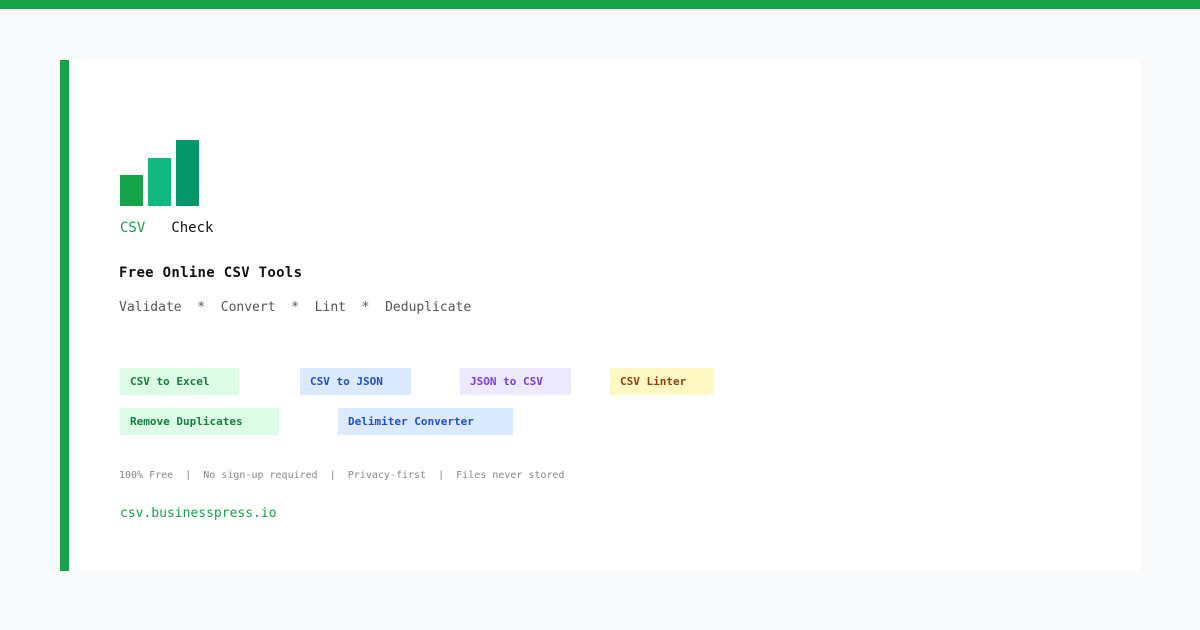 This screenshot has width=1200, height=630. What do you see at coordinates (425, 421) in the screenshot?
I see `tag-delimiter-converter: Delimiter Converter` at bounding box center [425, 421].